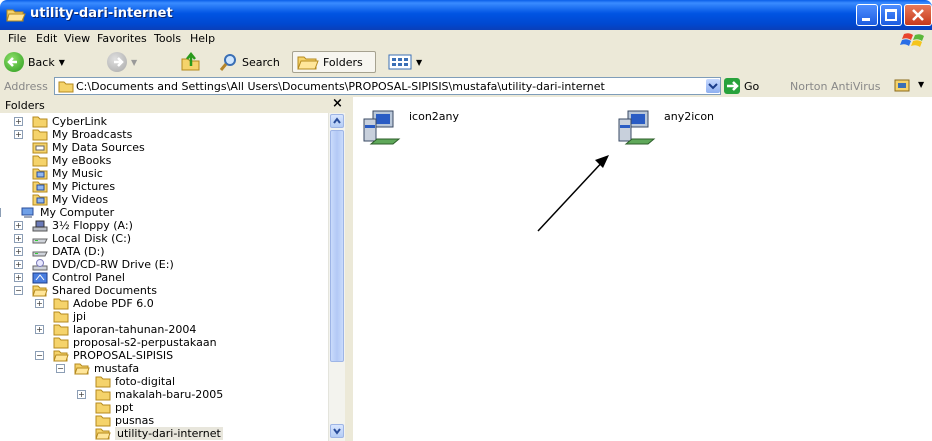 The image size is (932, 441). What do you see at coordinates (903, 86) in the screenshot?
I see `norton-icon` at bounding box center [903, 86].